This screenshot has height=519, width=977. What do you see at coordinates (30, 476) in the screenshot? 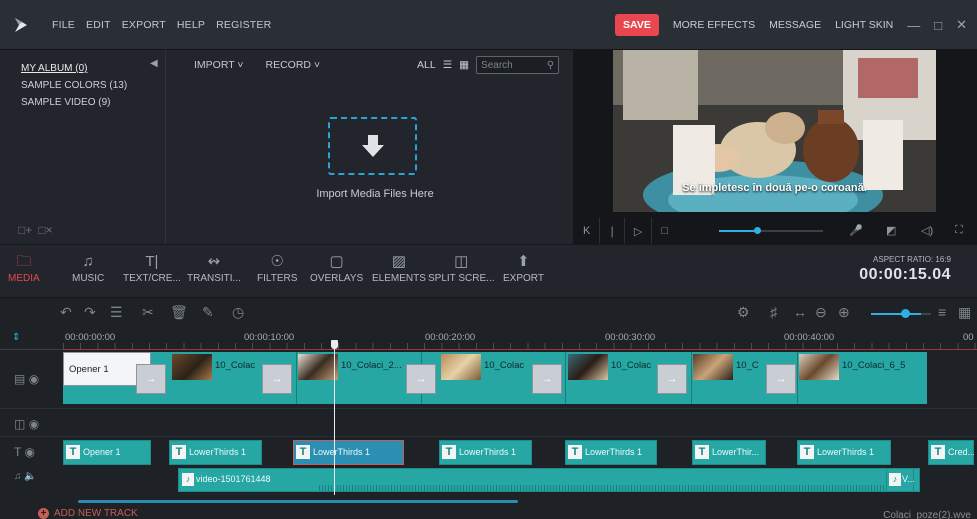
I see `speaker-icon: 🔈` at bounding box center [30, 476].